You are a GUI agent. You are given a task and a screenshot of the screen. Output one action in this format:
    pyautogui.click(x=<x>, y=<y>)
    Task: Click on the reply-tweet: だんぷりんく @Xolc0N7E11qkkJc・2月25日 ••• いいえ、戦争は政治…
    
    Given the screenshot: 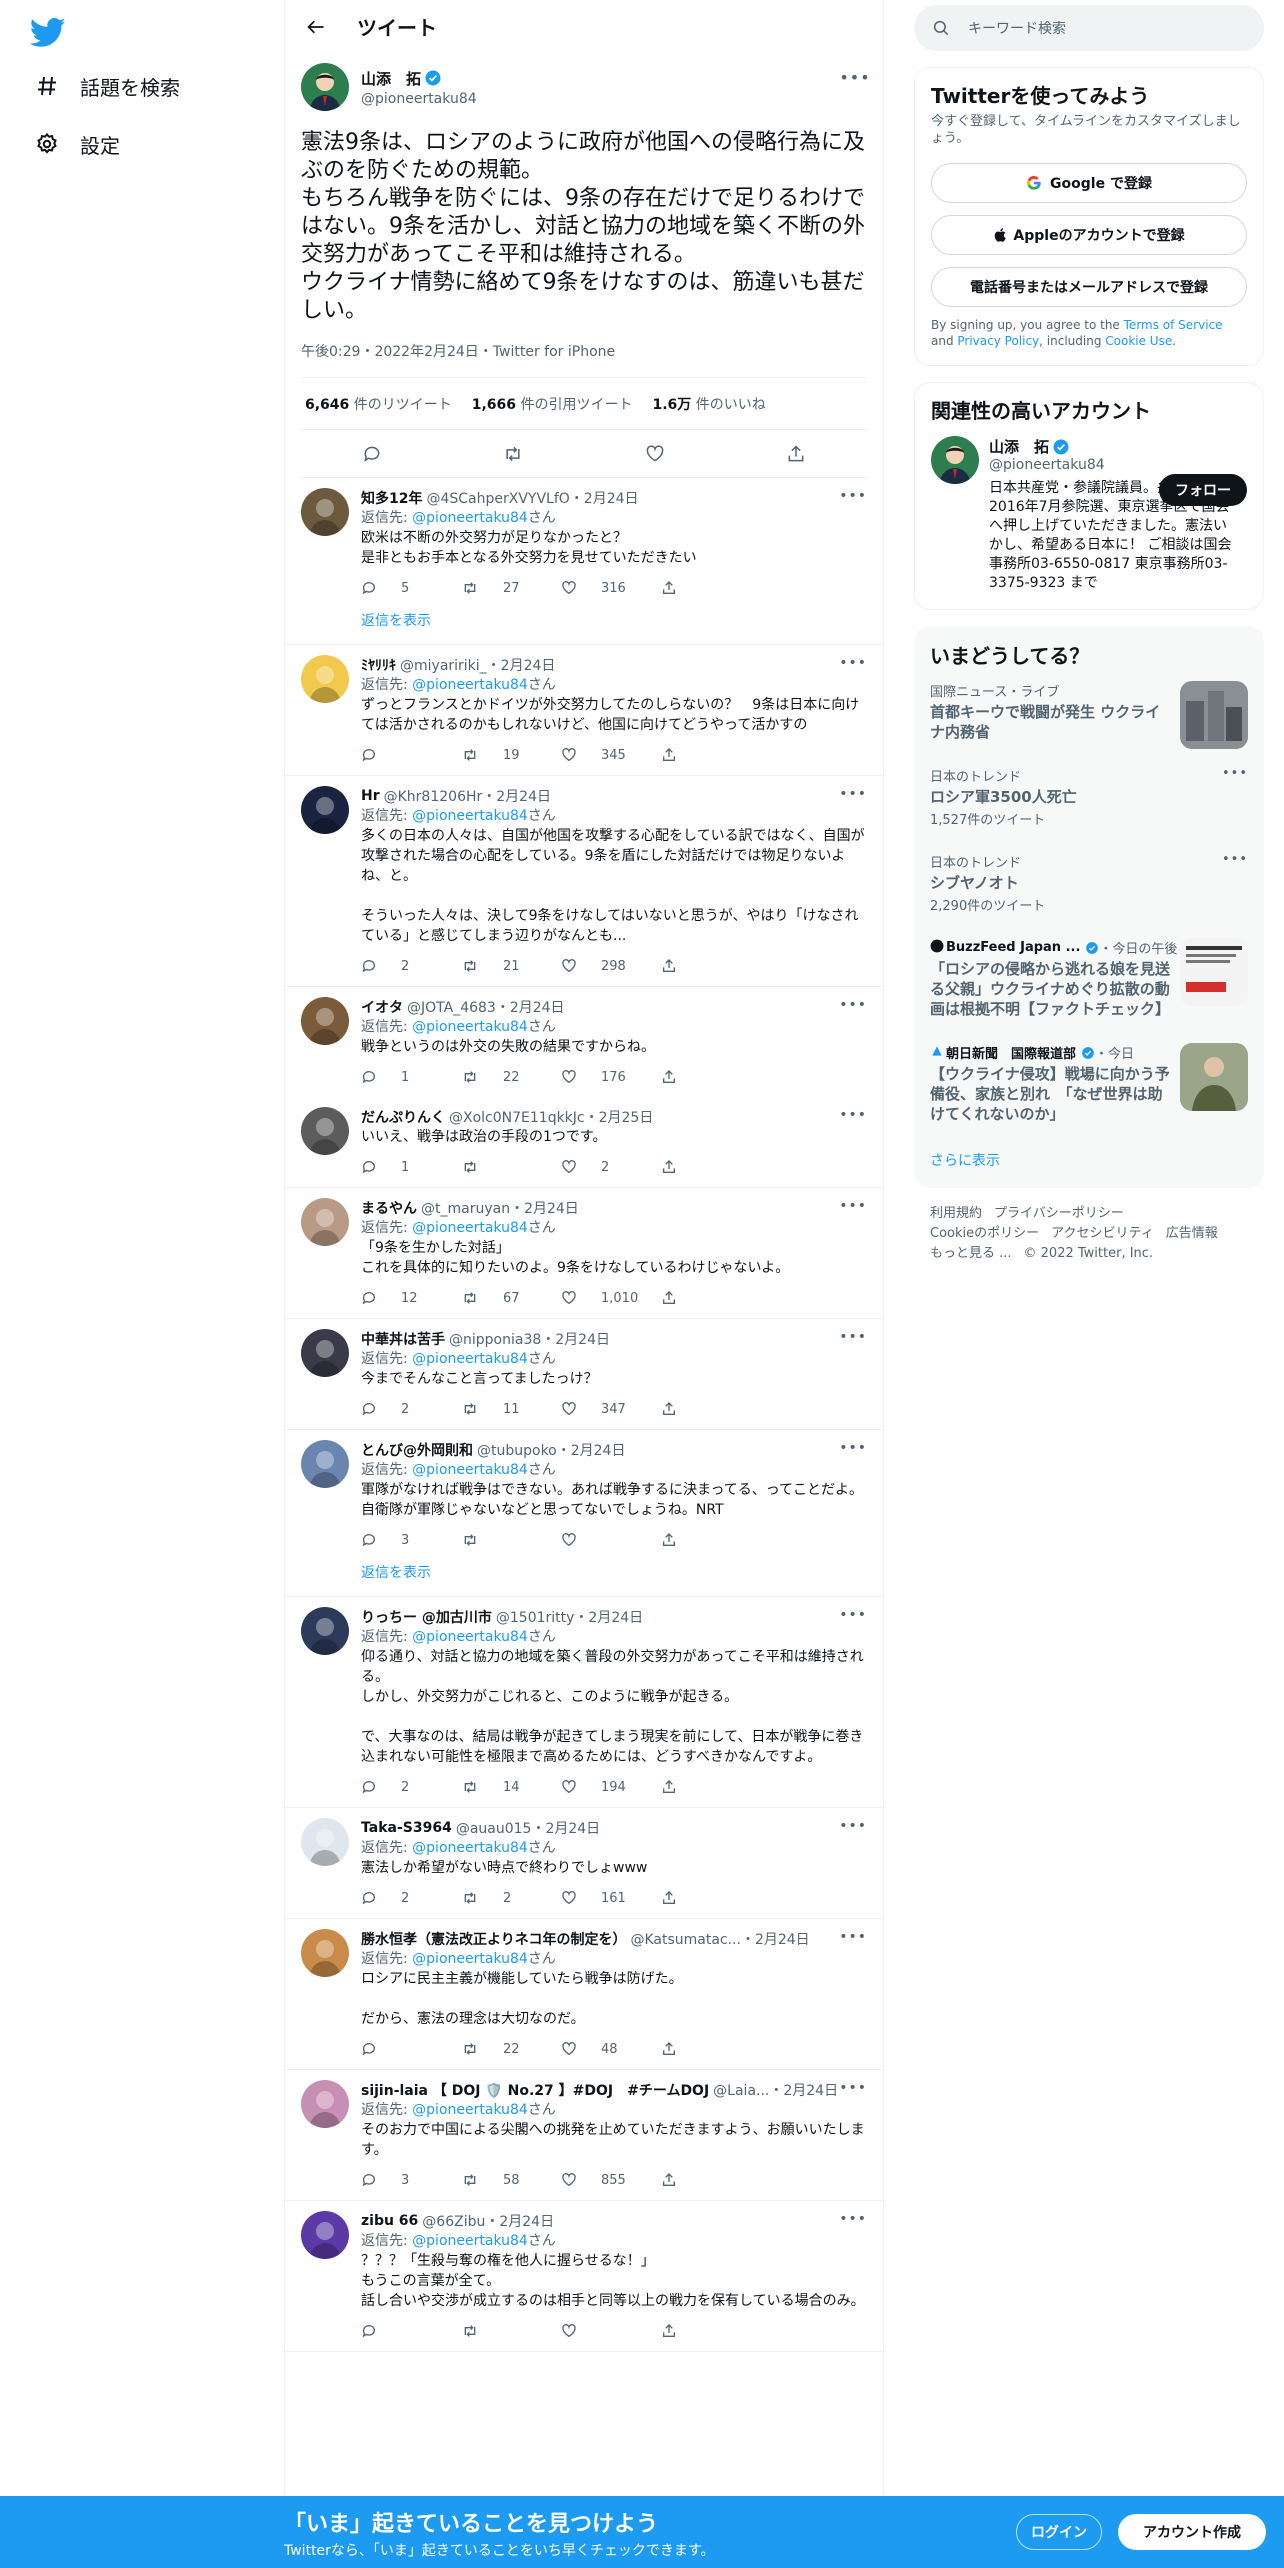 What is the action you would take?
    pyautogui.click(x=584, y=1142)
    